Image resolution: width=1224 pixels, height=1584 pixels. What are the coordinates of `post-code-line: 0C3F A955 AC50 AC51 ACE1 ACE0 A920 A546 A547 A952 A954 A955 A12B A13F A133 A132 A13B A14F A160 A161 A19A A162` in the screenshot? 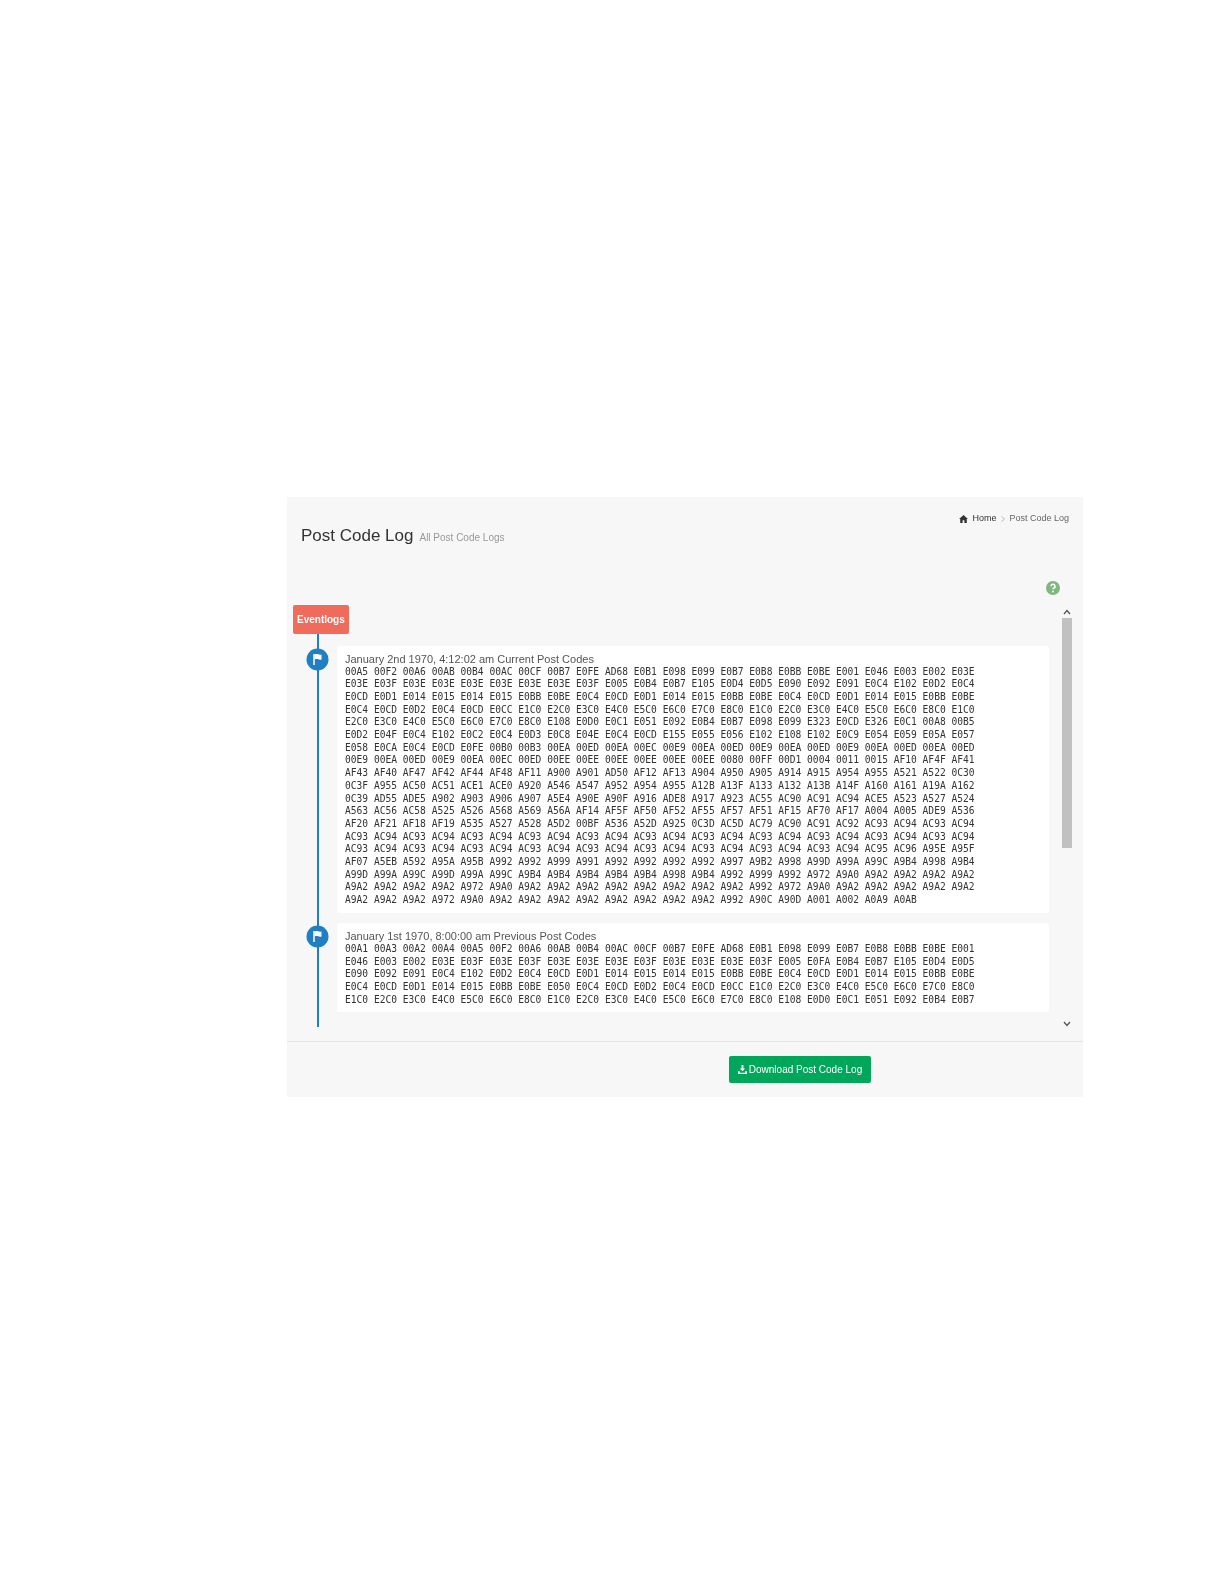 It's located at (660, 786).